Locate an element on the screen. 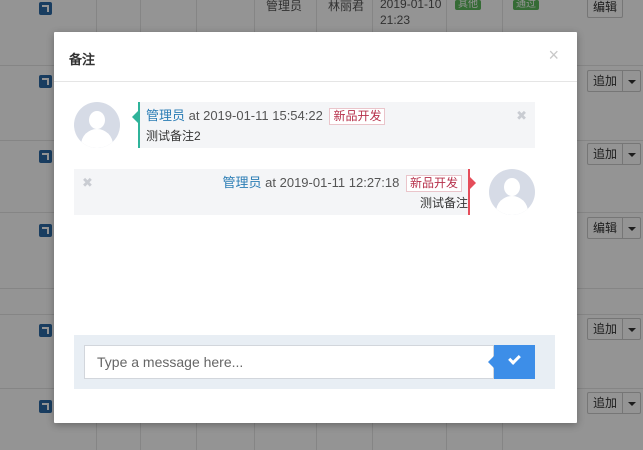 This screenshot has width=643, height=450. check-icon is located at coordinates (514, 358).